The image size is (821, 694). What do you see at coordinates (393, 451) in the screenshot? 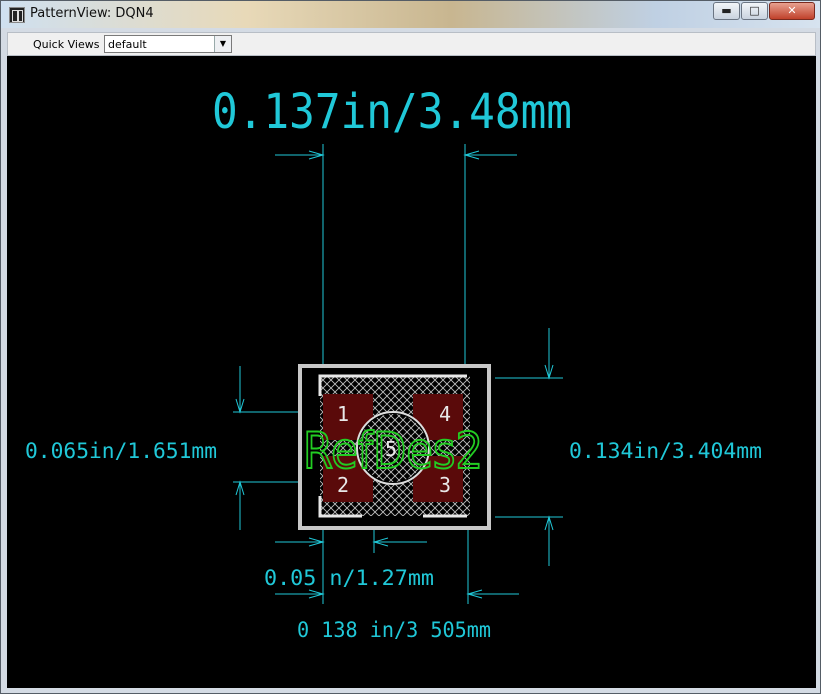
I see `refdes-label: RefDes2` at bounding box center [393, 451].